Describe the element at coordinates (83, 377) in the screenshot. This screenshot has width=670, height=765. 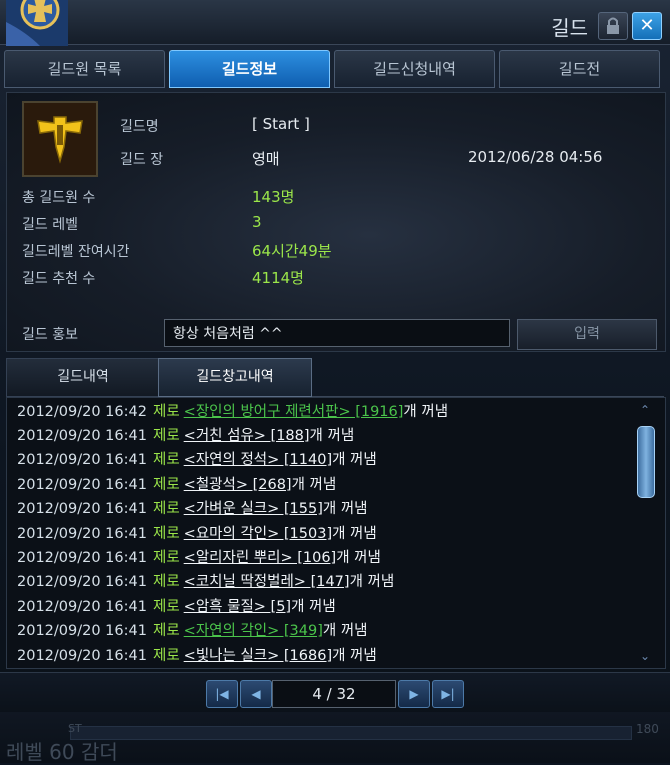
I see `tab-guild-history: 길드내역` at that location.